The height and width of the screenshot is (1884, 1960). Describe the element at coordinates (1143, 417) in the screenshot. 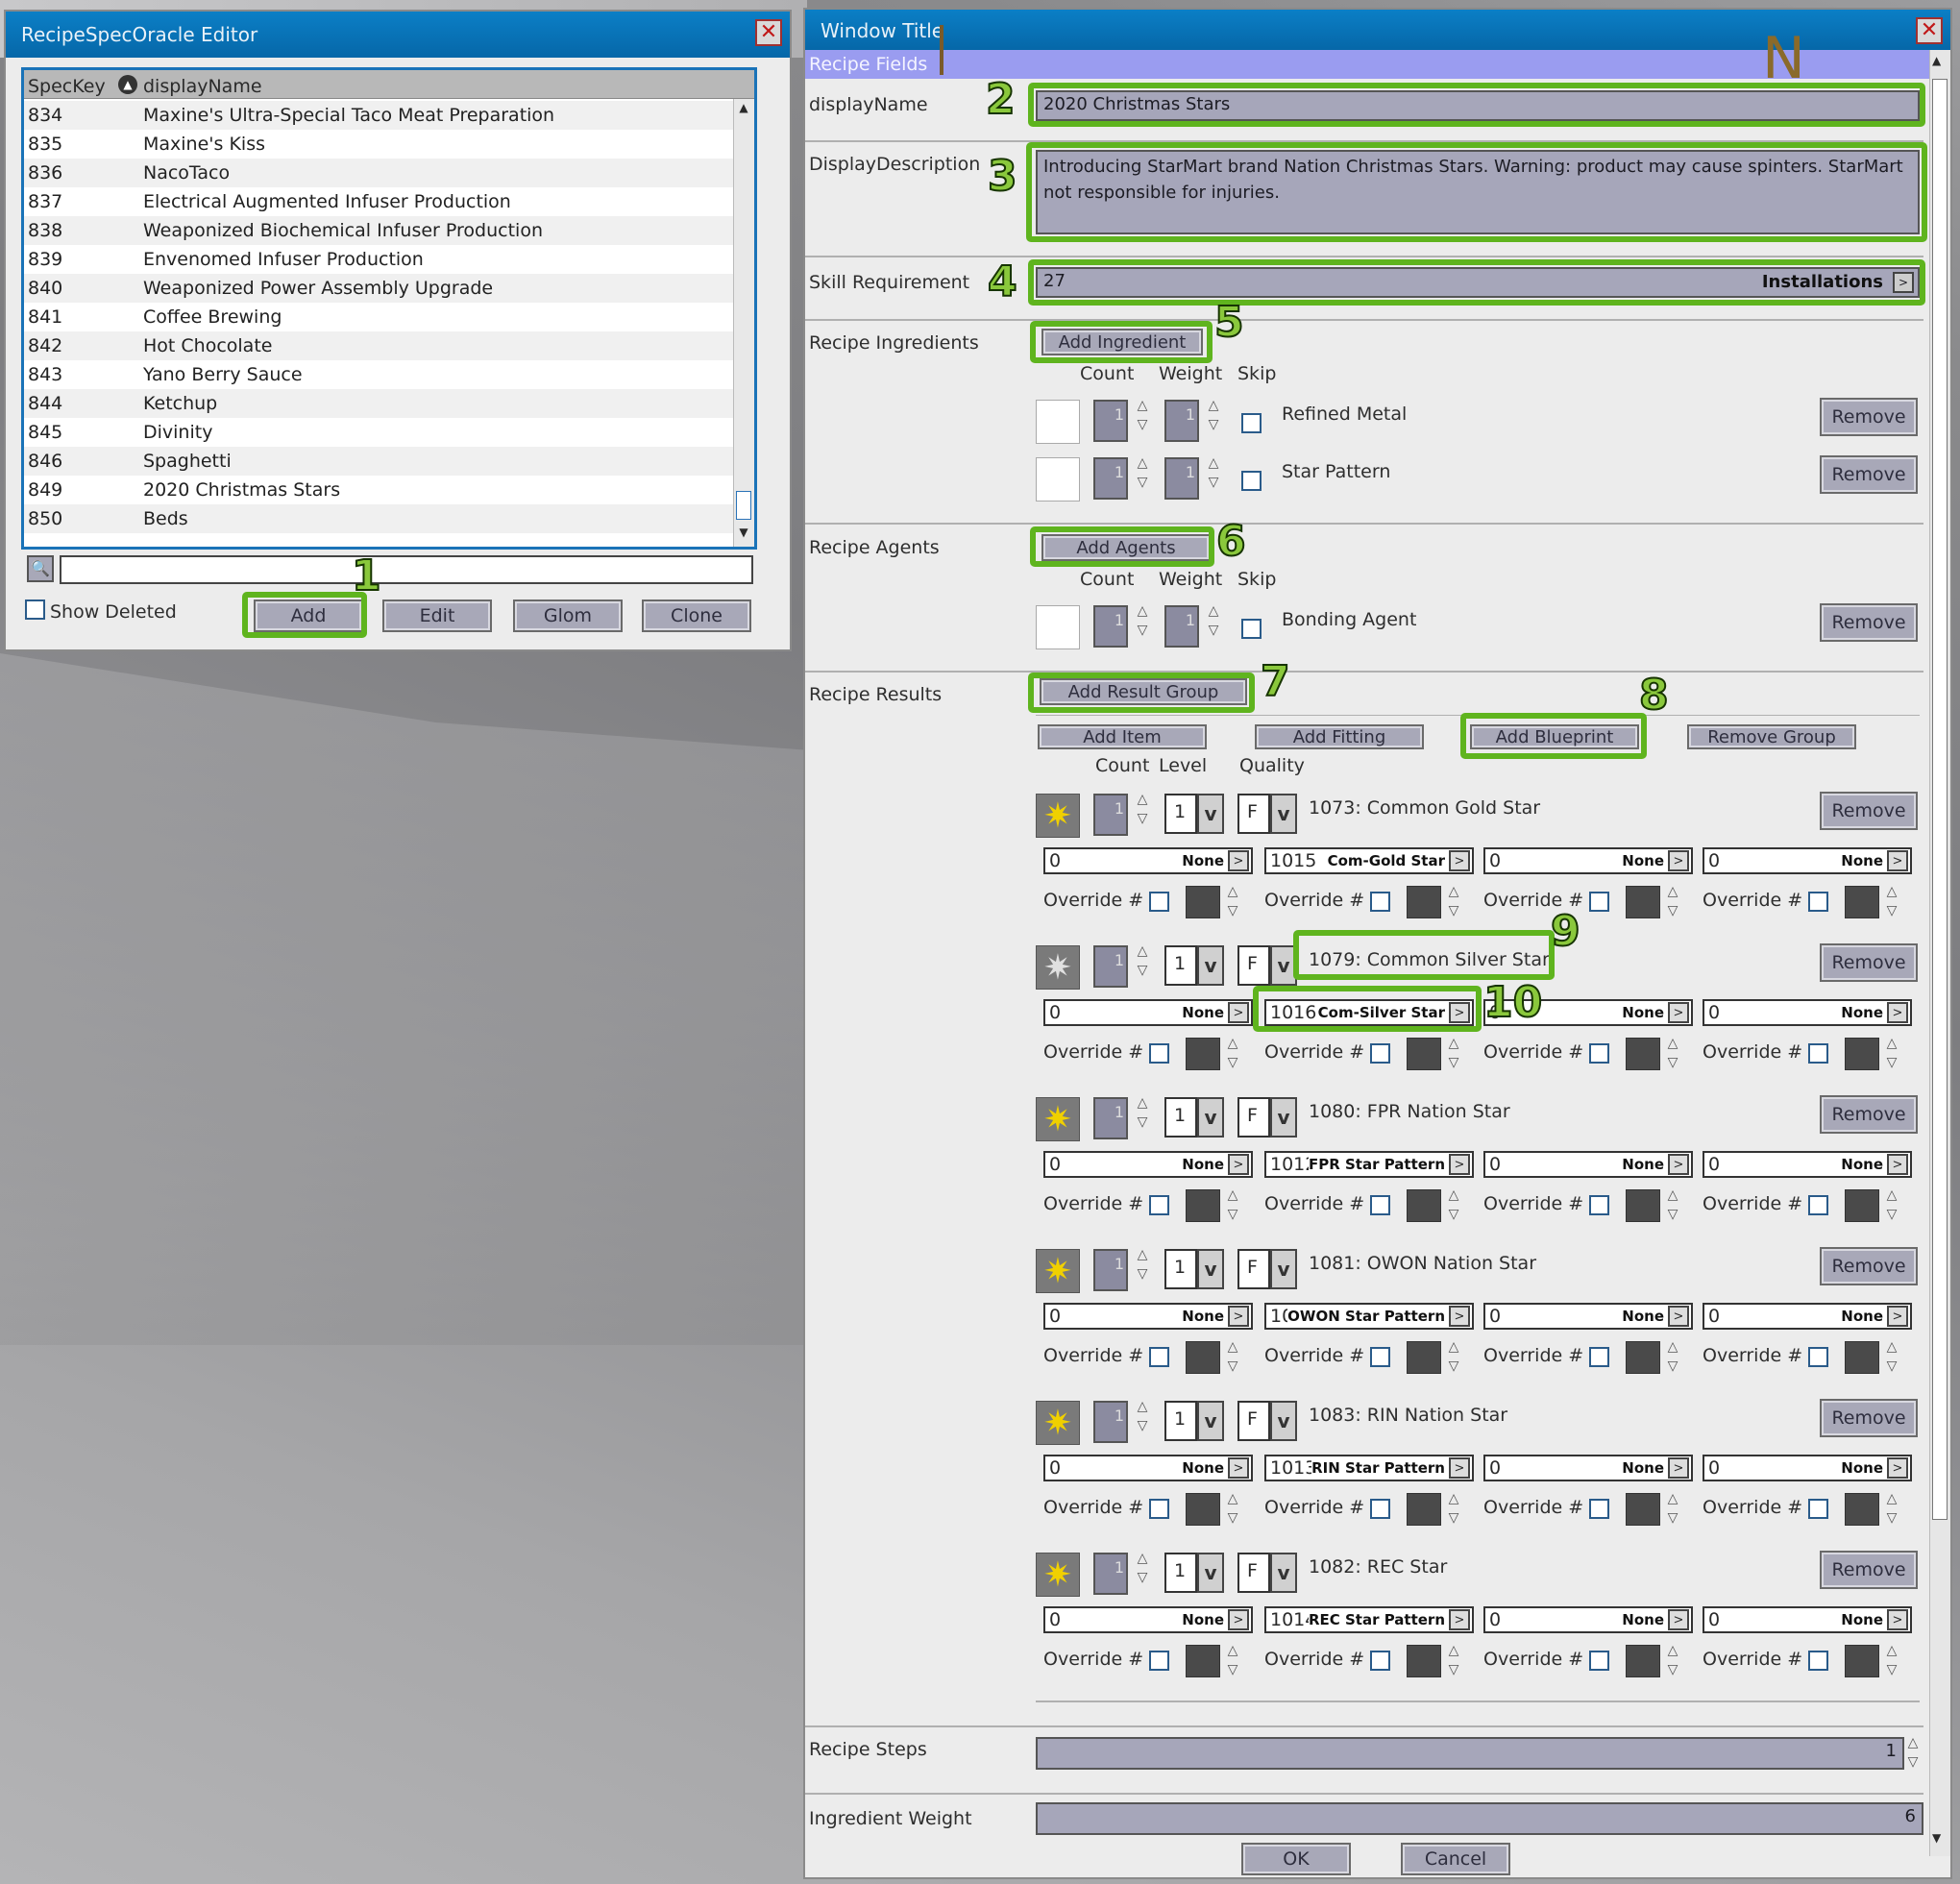

I see `count-stepper: △ ▽` at that location.